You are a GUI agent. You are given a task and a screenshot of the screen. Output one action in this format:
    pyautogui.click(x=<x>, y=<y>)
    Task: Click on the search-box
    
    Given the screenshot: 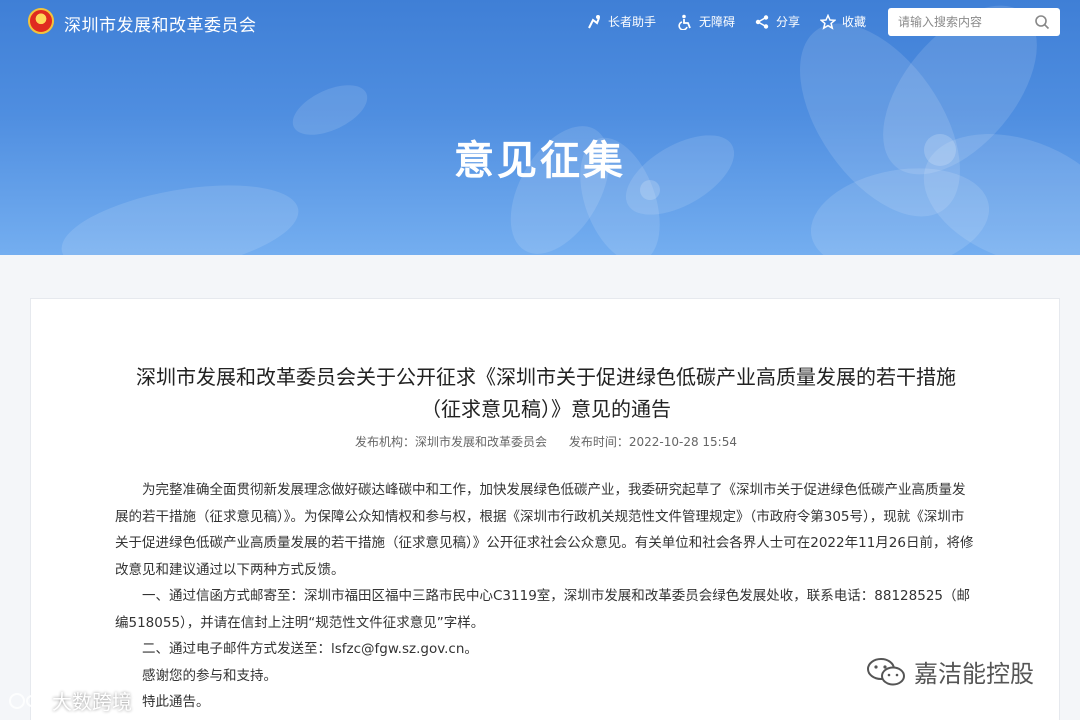 What is the action you would take?
    pyautogui.click(x=974, y=22)
    